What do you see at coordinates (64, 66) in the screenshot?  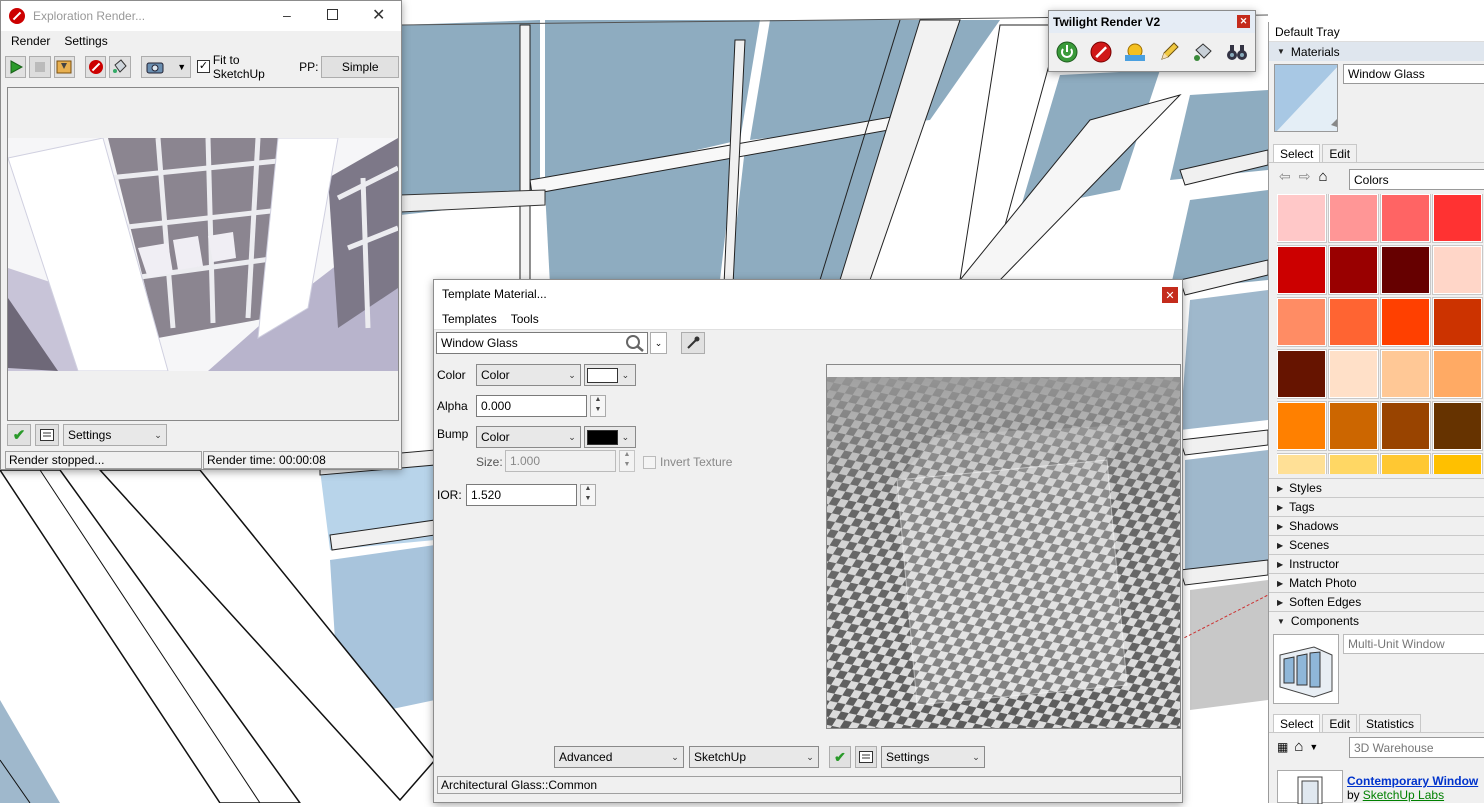 I see `save-render-button` at bounding box center [64, 66].